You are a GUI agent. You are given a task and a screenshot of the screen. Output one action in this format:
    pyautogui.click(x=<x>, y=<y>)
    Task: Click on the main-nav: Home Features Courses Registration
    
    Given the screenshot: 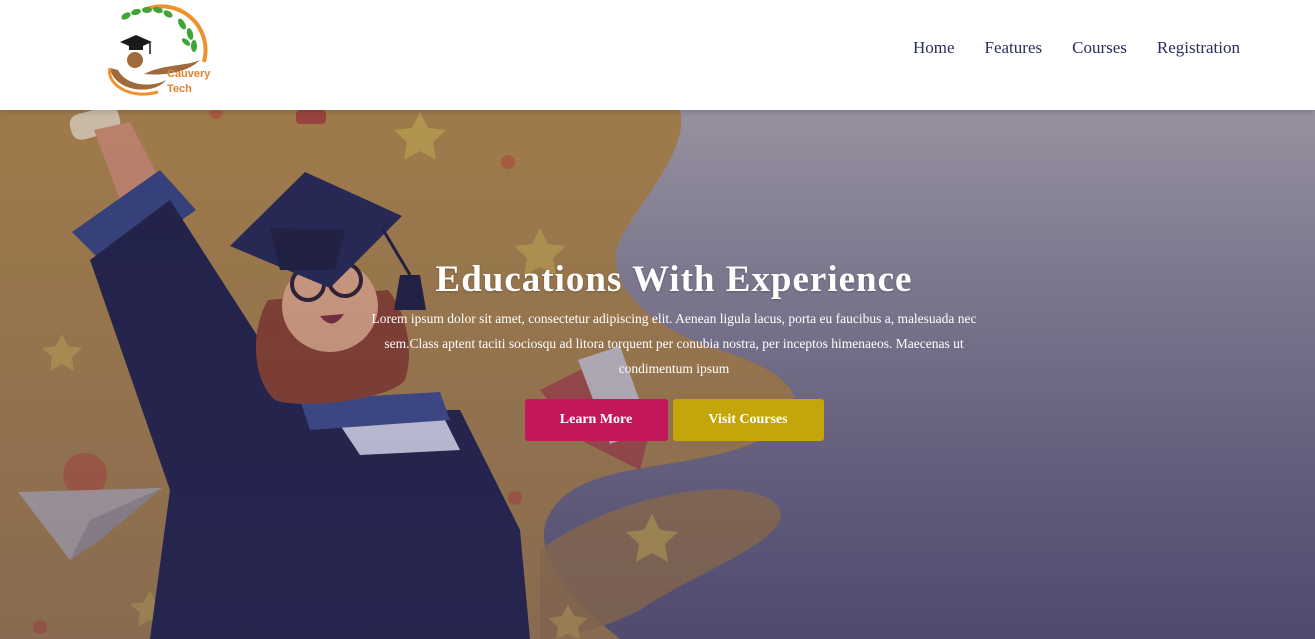 What is the action you would take?
    pyautogui.click(x=1076, y=48)
    